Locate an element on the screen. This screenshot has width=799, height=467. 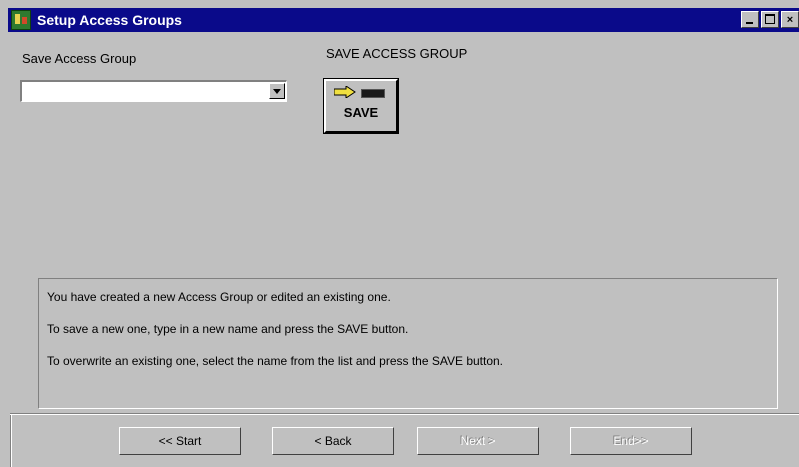
section-title: SAVE ACCESS GROUP is located at coordinates (397, 53).